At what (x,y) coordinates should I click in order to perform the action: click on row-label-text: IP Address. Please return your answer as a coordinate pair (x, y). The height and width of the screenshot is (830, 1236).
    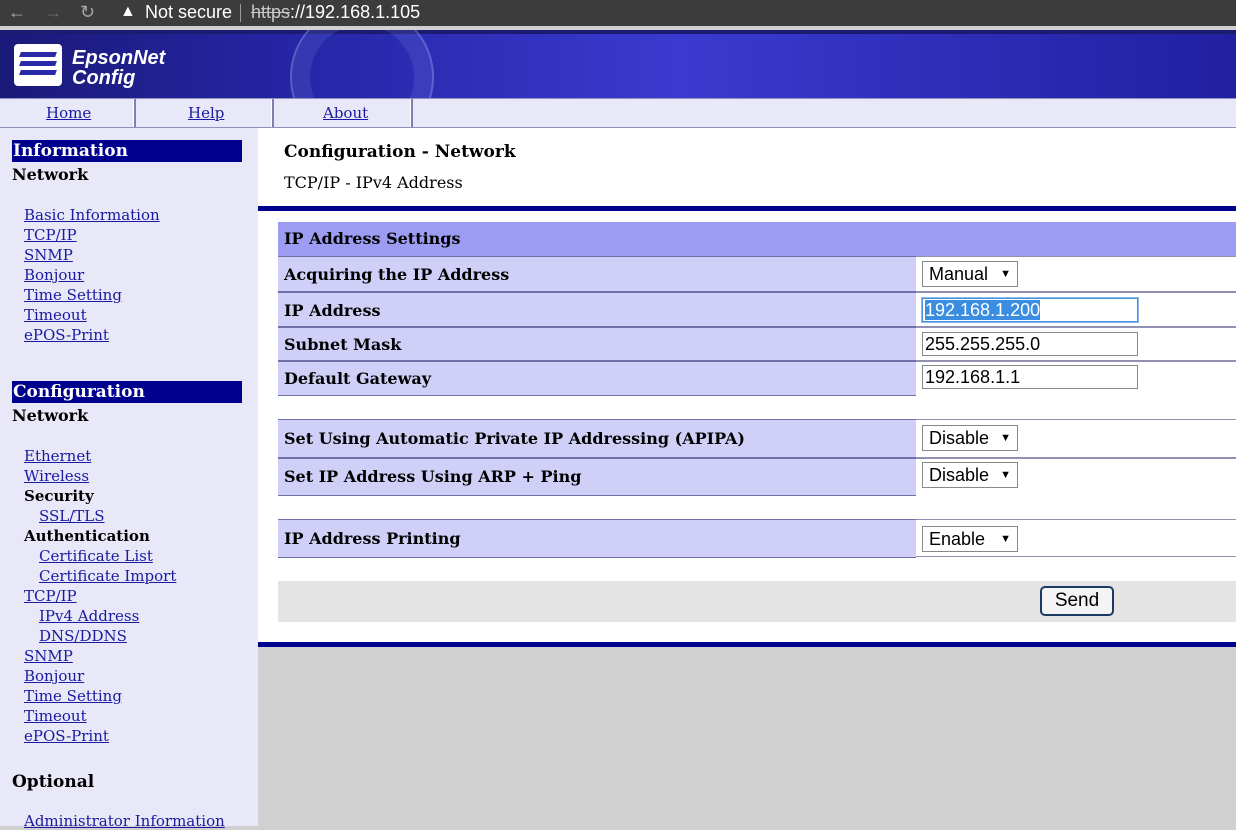
    Looking at the image, I should click on (332, 310).